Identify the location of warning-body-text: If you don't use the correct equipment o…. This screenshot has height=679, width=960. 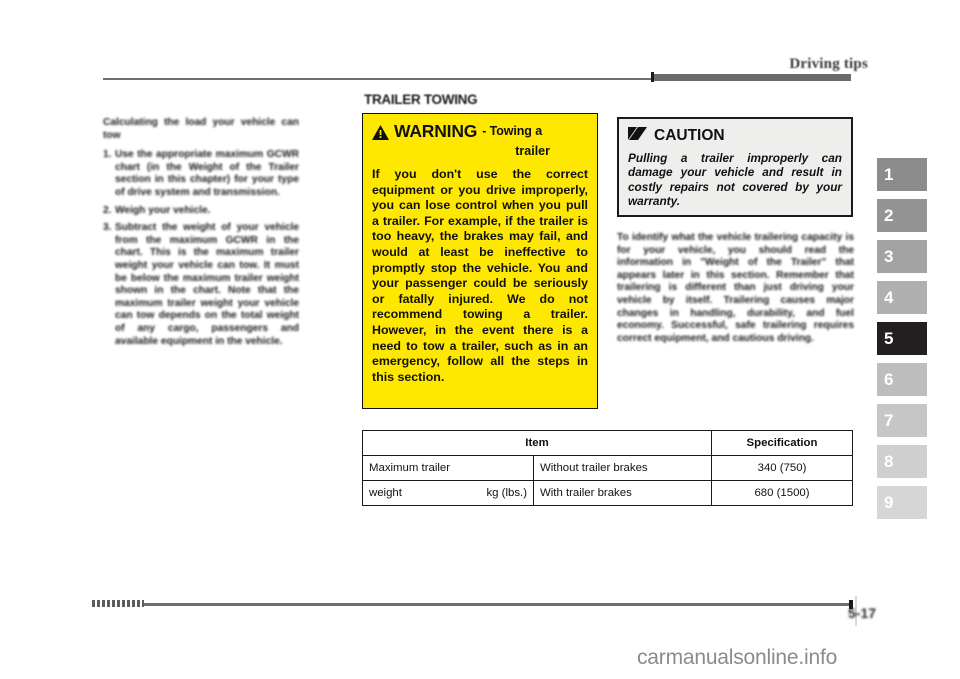
(480, 276).